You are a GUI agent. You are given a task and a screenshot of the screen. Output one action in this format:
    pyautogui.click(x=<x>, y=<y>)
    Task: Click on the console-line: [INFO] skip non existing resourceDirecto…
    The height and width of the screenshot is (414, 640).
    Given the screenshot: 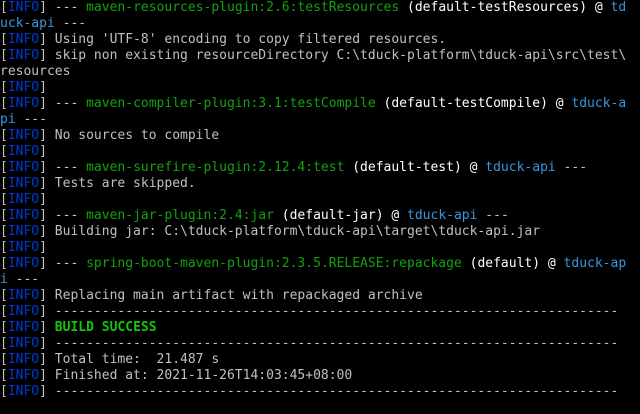 What is the action you would take?
    pyautogui.click(x=313, y=56)
    